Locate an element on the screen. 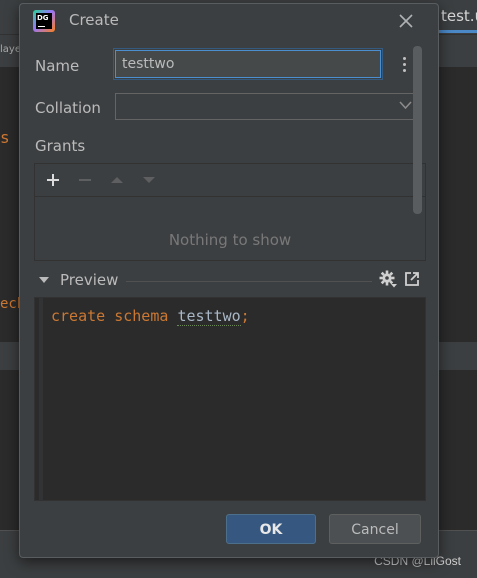 This screenshot has width=477, height=578. toolbar-fragment: laye is located at coordinates (10, 49).